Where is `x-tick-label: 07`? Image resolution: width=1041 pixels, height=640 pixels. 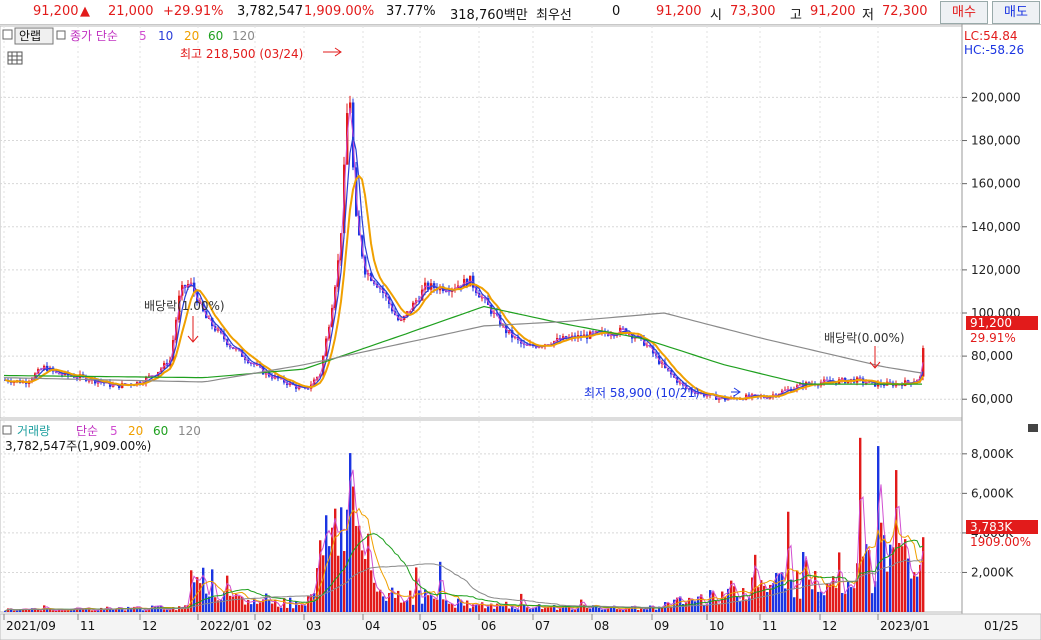 x-tick-label: 07 is located at coordinates (542, 626).